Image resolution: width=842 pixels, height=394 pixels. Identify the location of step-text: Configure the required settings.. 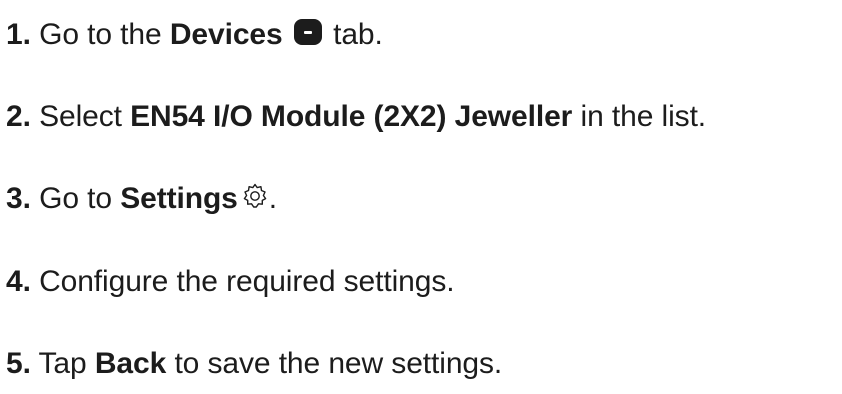
(247, 281).